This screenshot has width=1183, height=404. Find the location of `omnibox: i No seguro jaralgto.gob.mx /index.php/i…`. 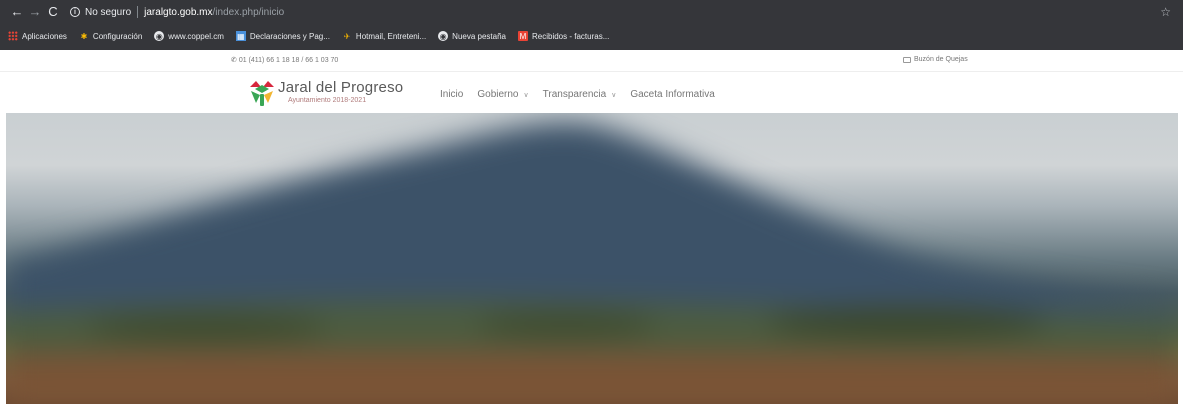

omnibox: i No seguro jaralgto.gob.mx /index.php/i… is located at coordinates (622, 12).